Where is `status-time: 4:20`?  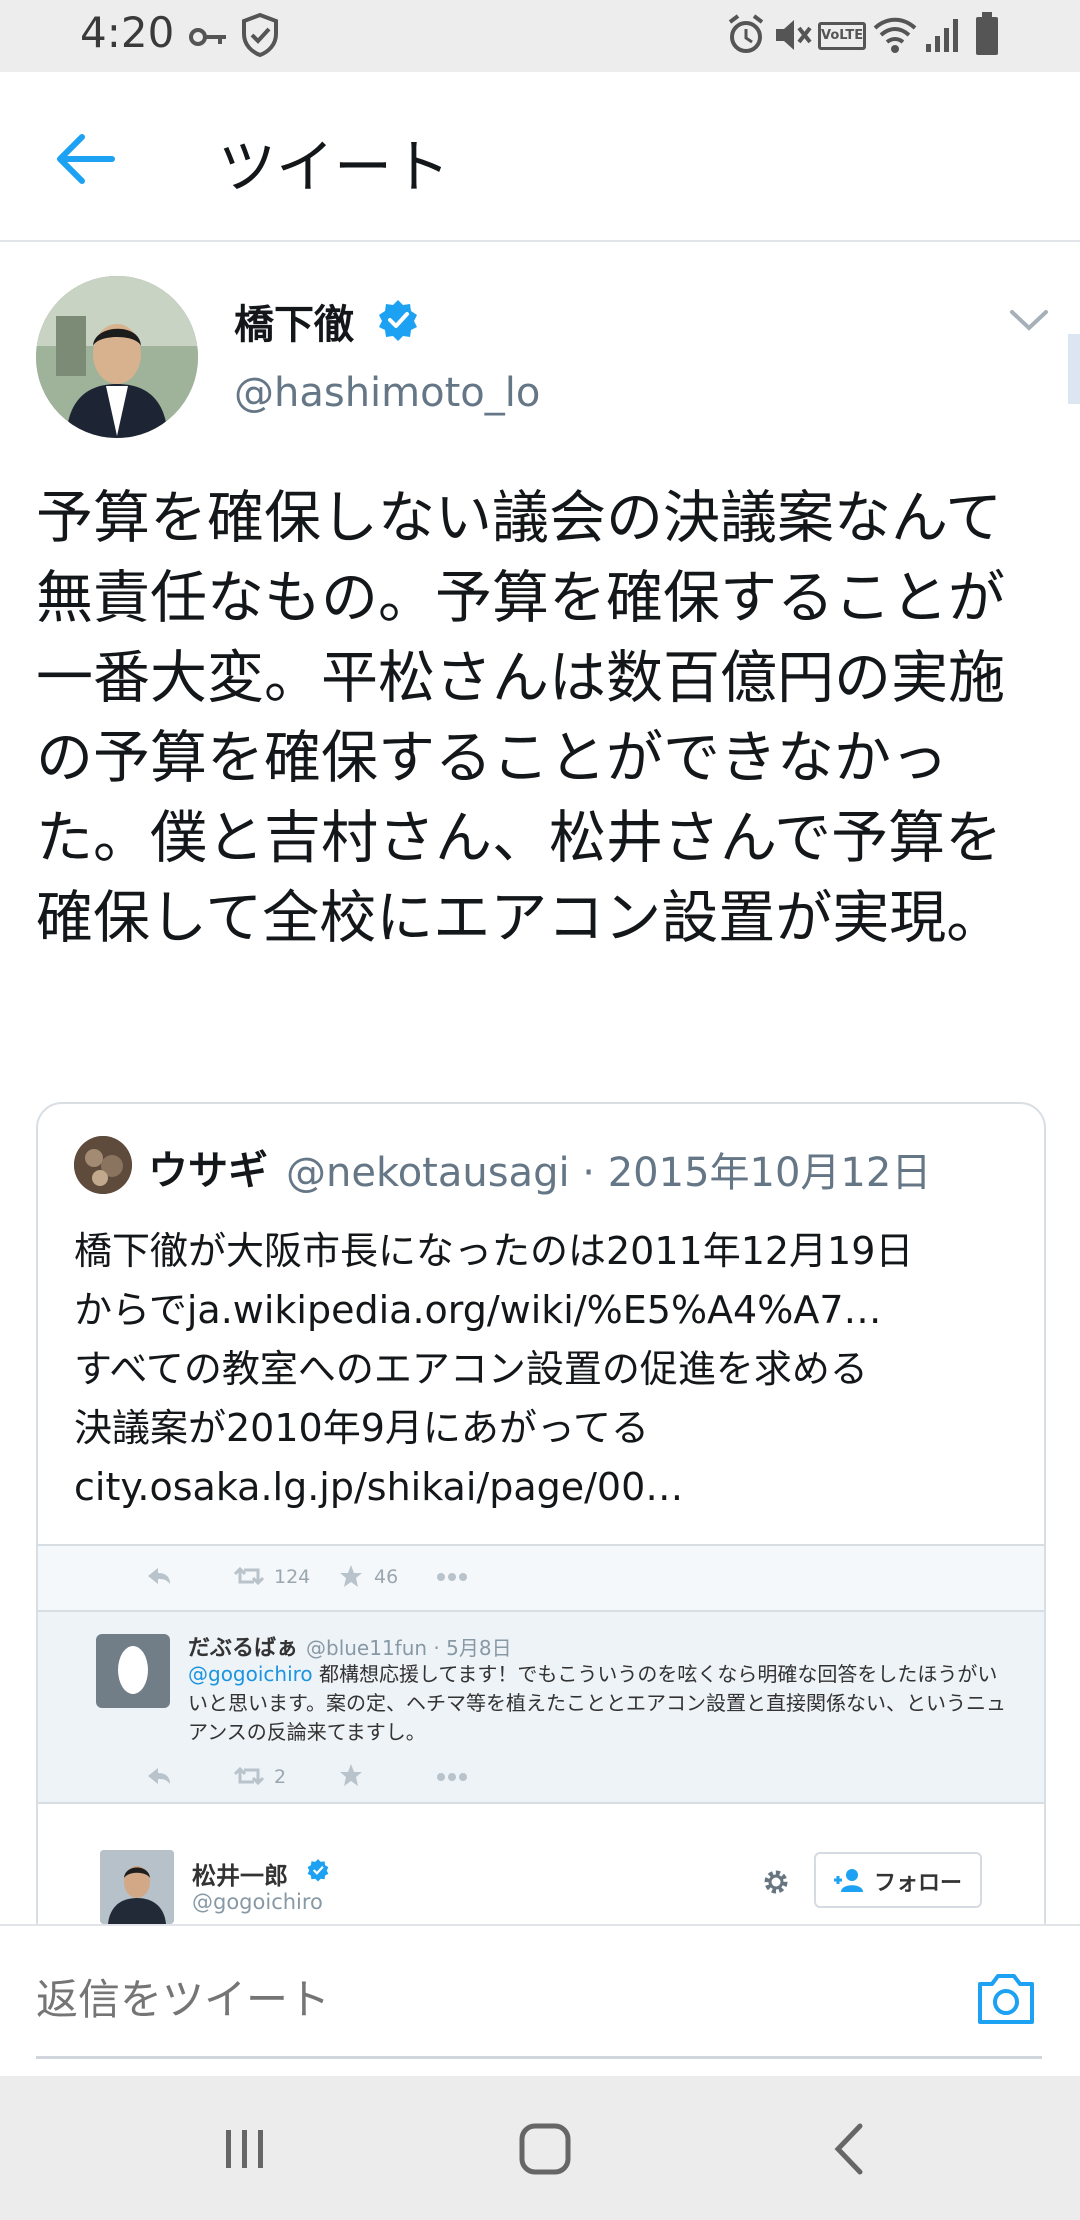
status-time: 4:20 is located at coordinates (127, 32).